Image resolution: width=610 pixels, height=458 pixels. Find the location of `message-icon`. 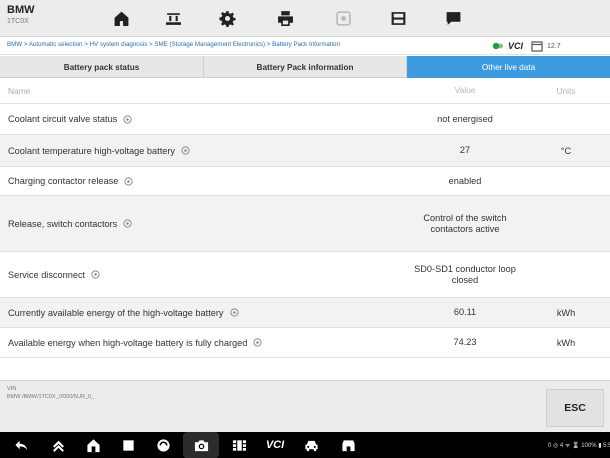

message-icon is located at coordinates (453, 18).